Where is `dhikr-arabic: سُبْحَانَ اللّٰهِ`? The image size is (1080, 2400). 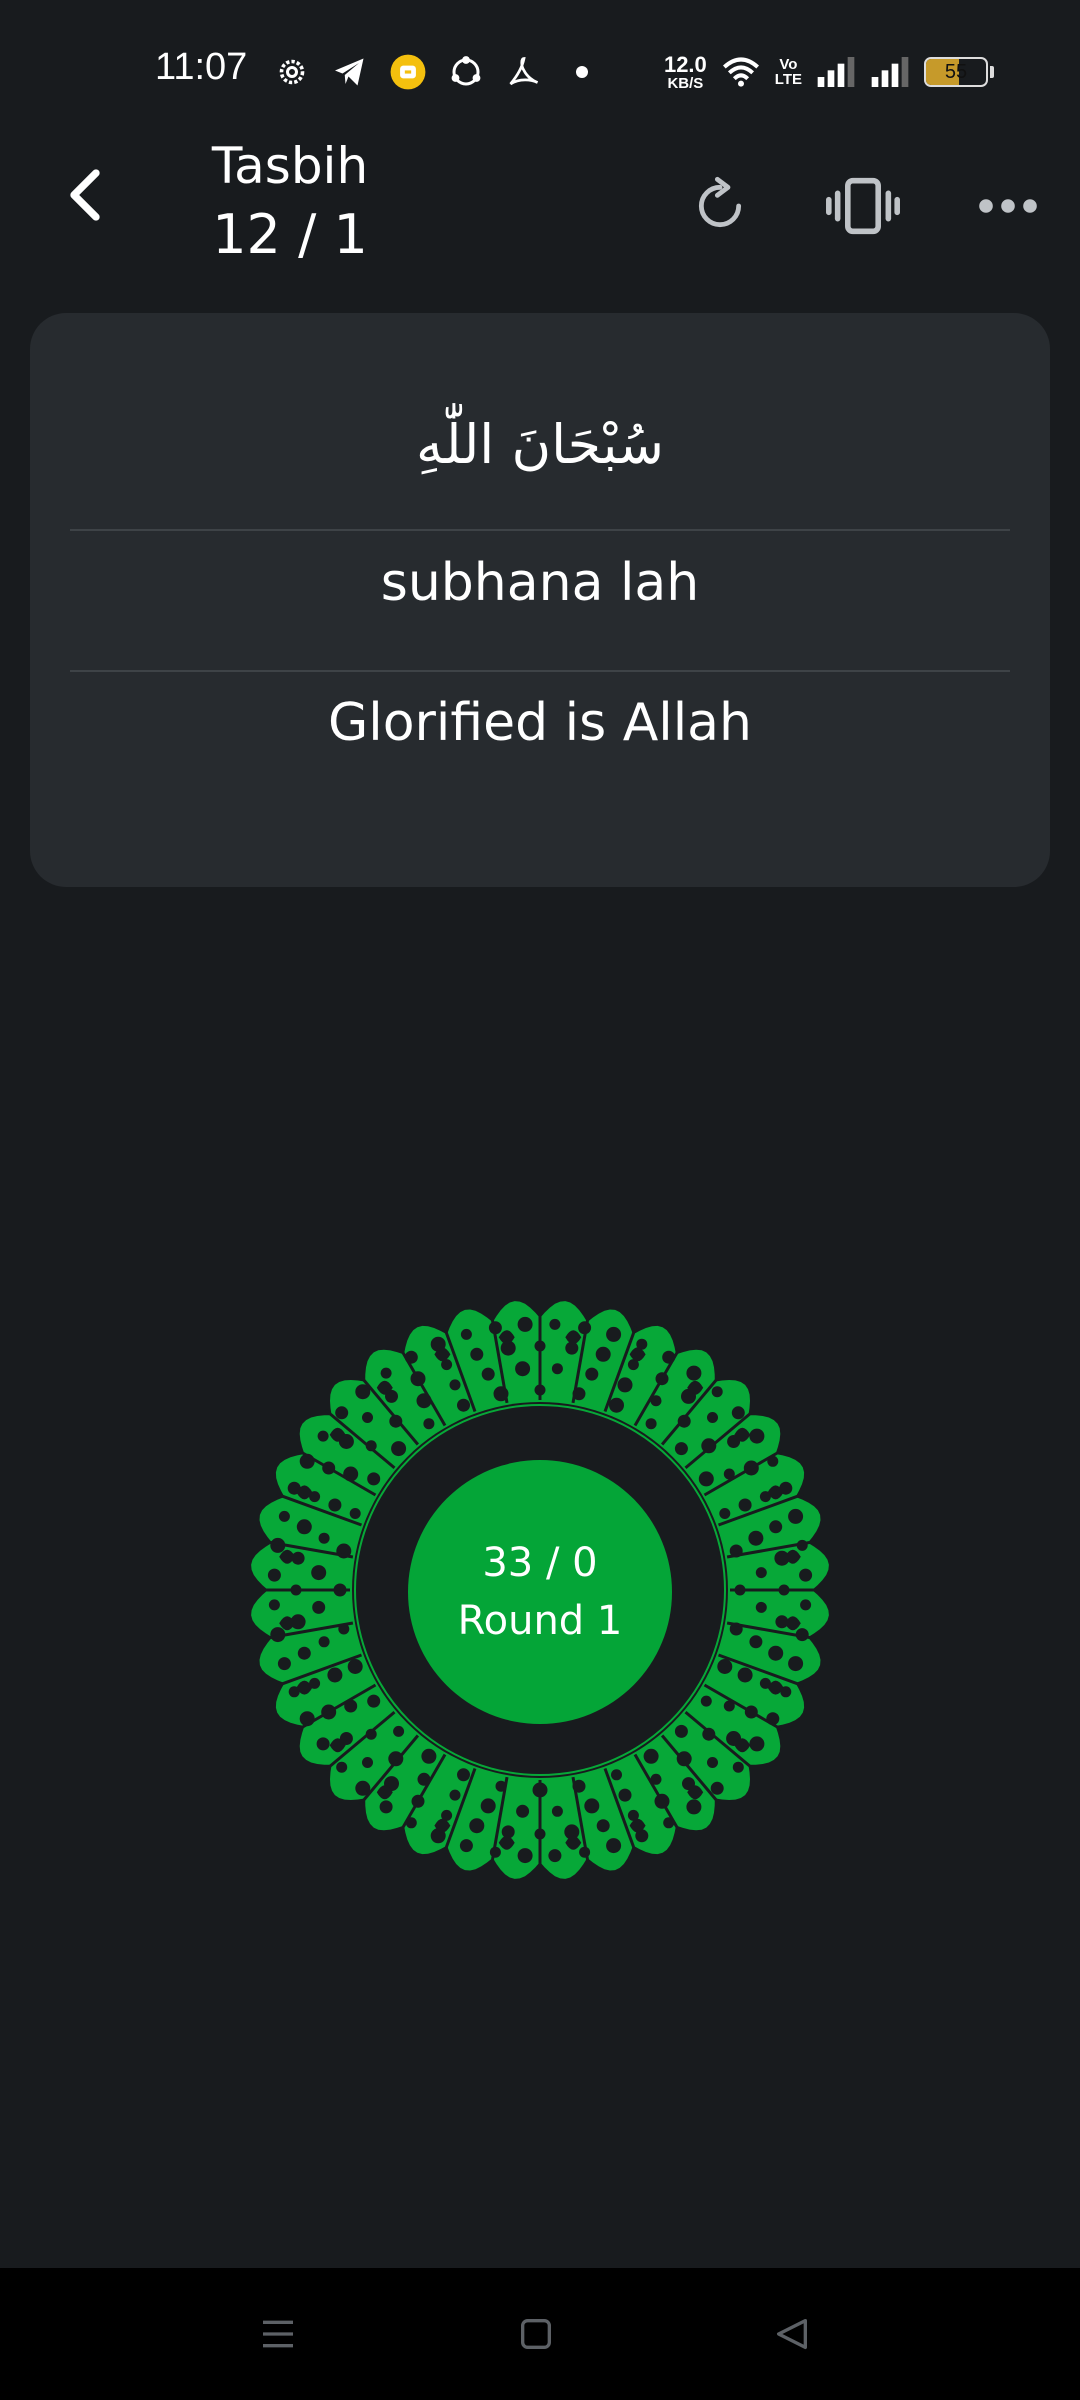
dhikr-arabic: سُبْحَانَ اللّٰهِ is located at coordinates (540, 444).